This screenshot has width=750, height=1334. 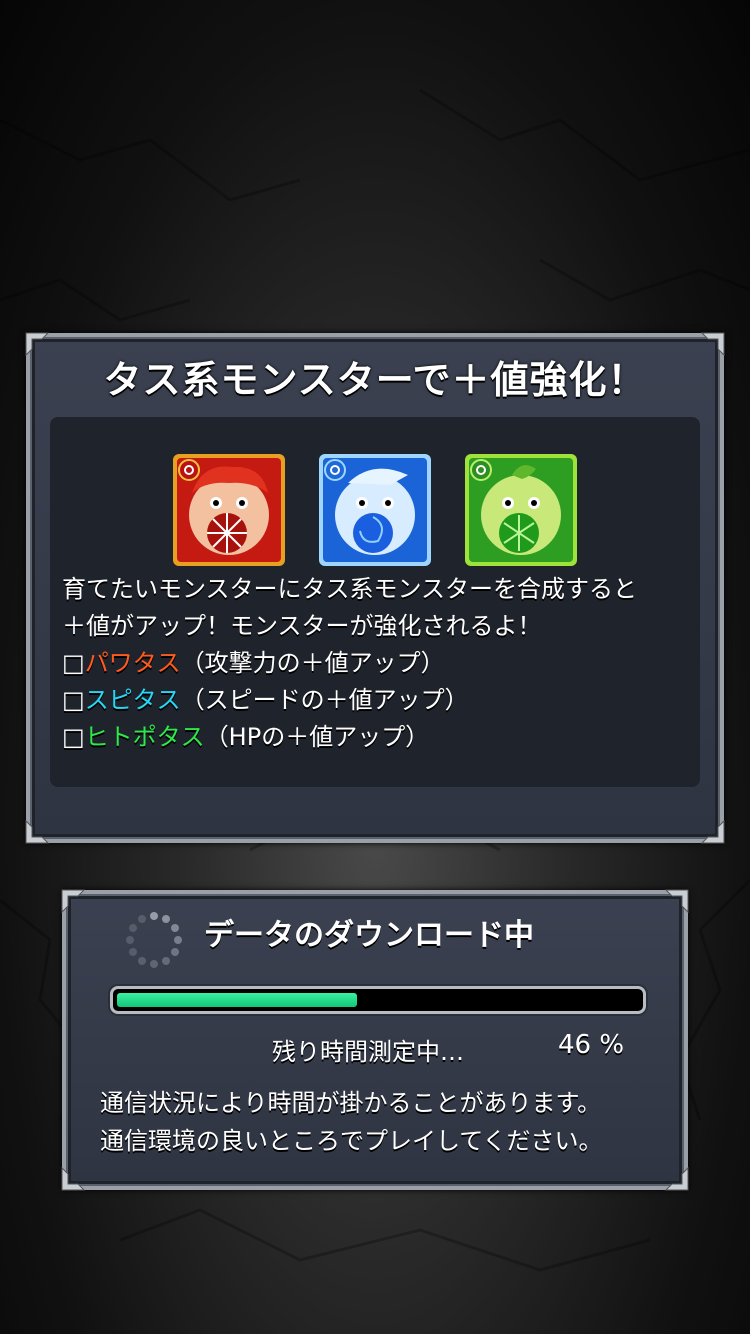 What do you see at coordinates (132, 700) in the screenshot?
I see `item-name: スピタス` at bounding box center [132, 700].